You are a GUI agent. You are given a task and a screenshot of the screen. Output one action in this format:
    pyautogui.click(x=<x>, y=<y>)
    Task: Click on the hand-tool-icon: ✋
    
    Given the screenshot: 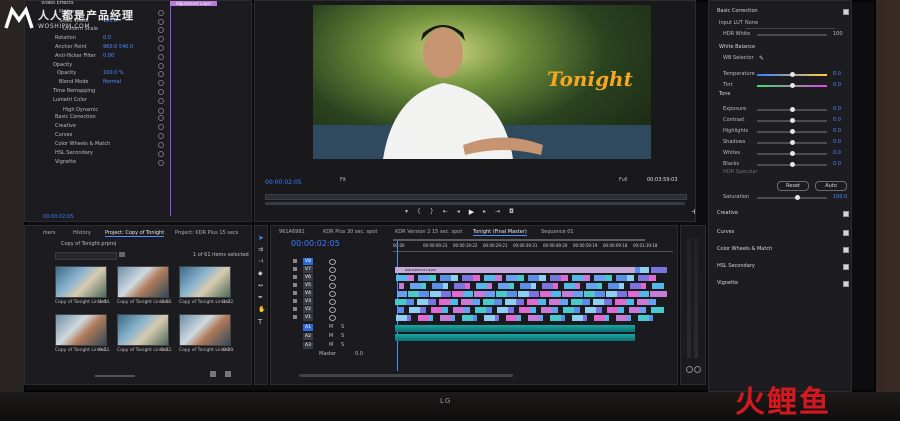 What is the action you would take?
    pyautogui.click(x=261, y=309)
    